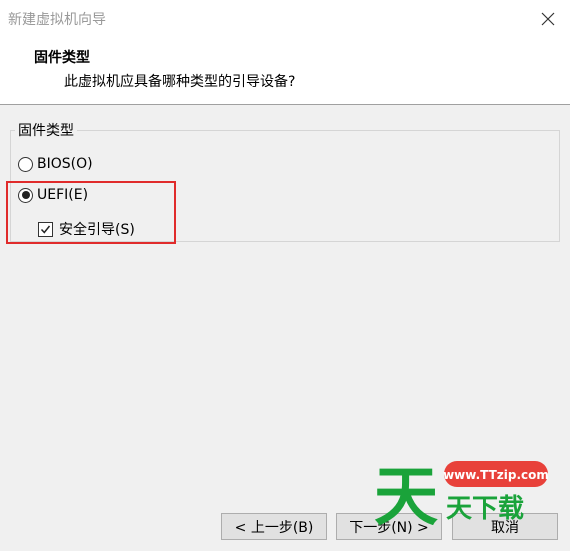 The image size is (570, 551). Describe the element at coordinates (406, 493) in the screenshot. I see `svg-text: 天` at that location.